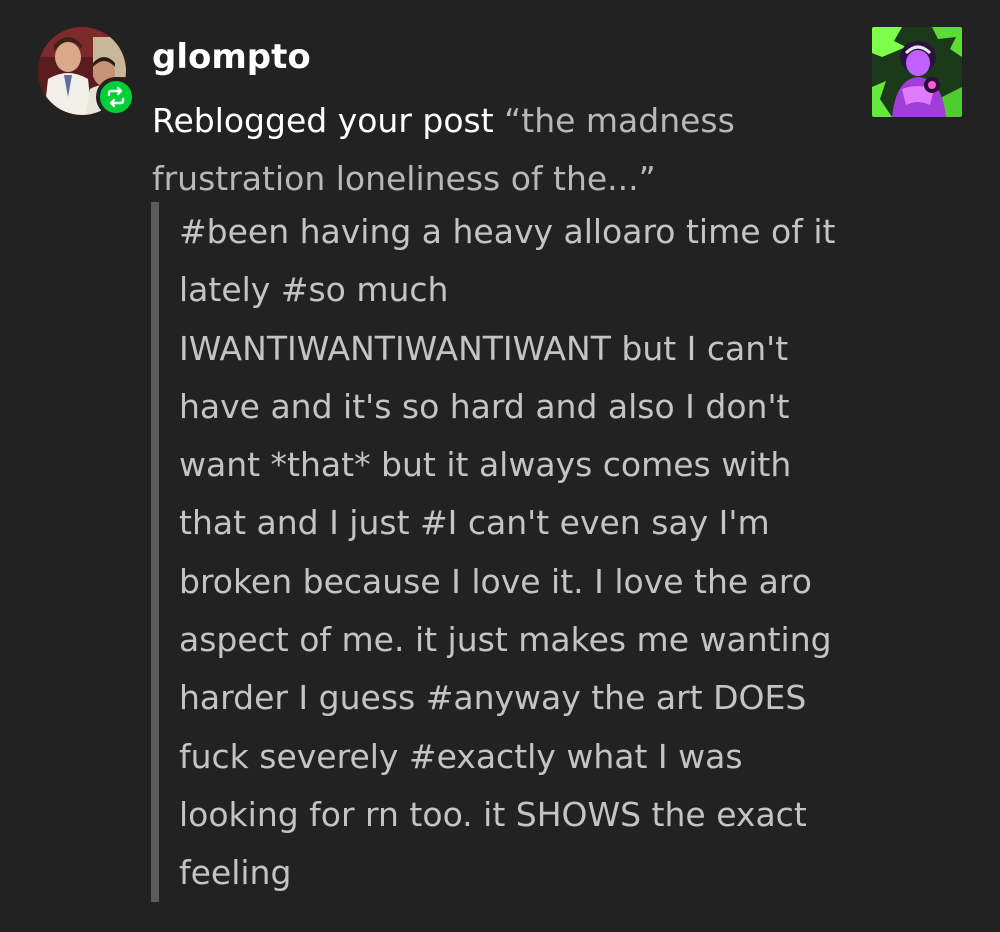 This screenshot has height=932, width=1000. I want to click on reblog-badge, so click(116, 97).